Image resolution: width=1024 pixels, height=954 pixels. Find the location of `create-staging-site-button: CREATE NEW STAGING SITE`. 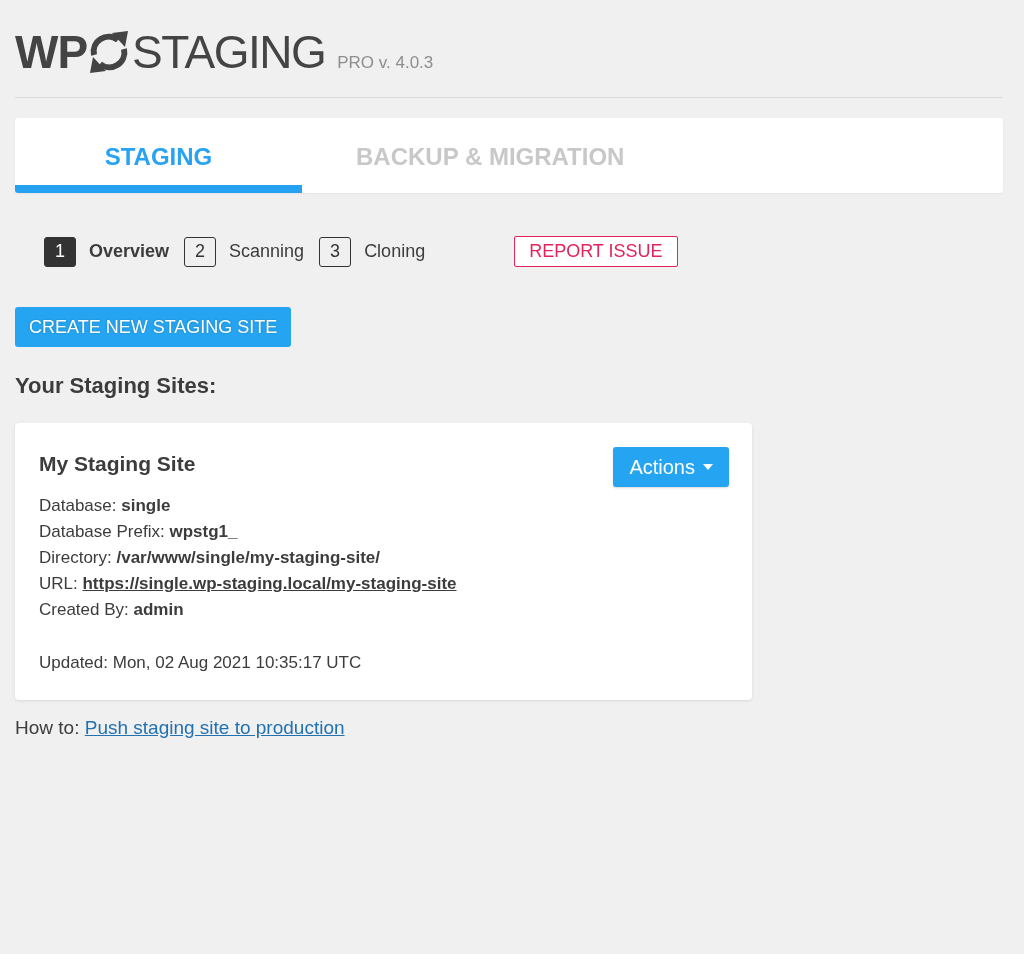

create-staging-site-button: CREATE NEW STAGING SITE is located at coordinates (153, 327).